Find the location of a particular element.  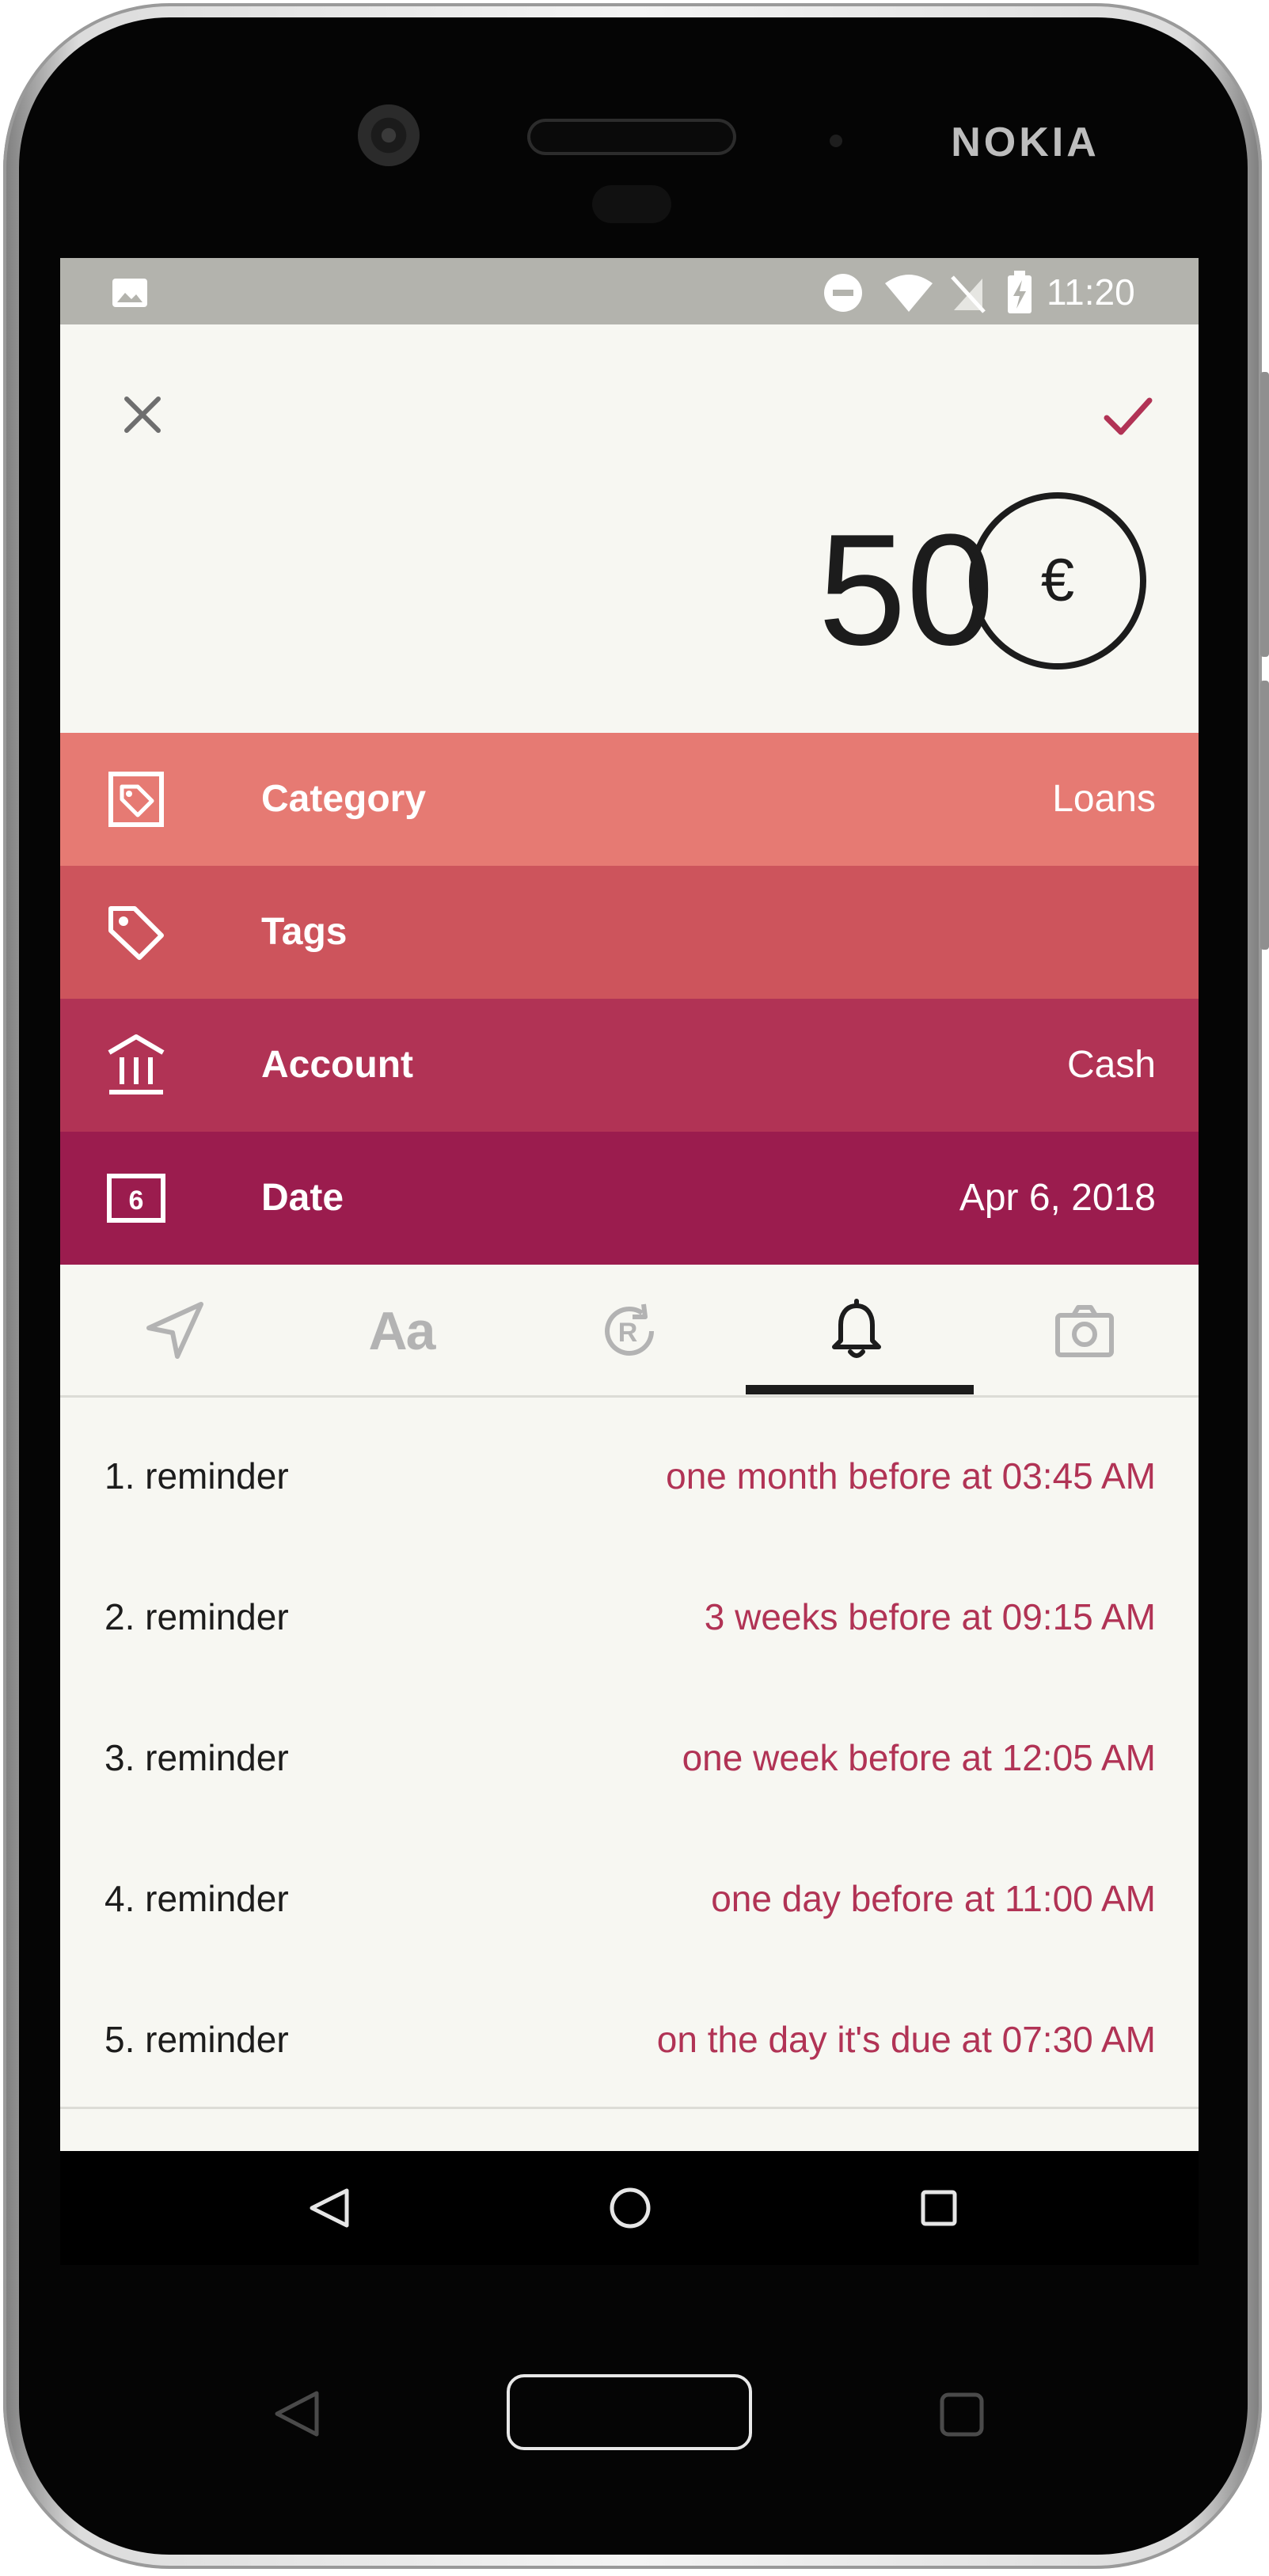

tab-attachment is located at coordinates (1085, 1331).